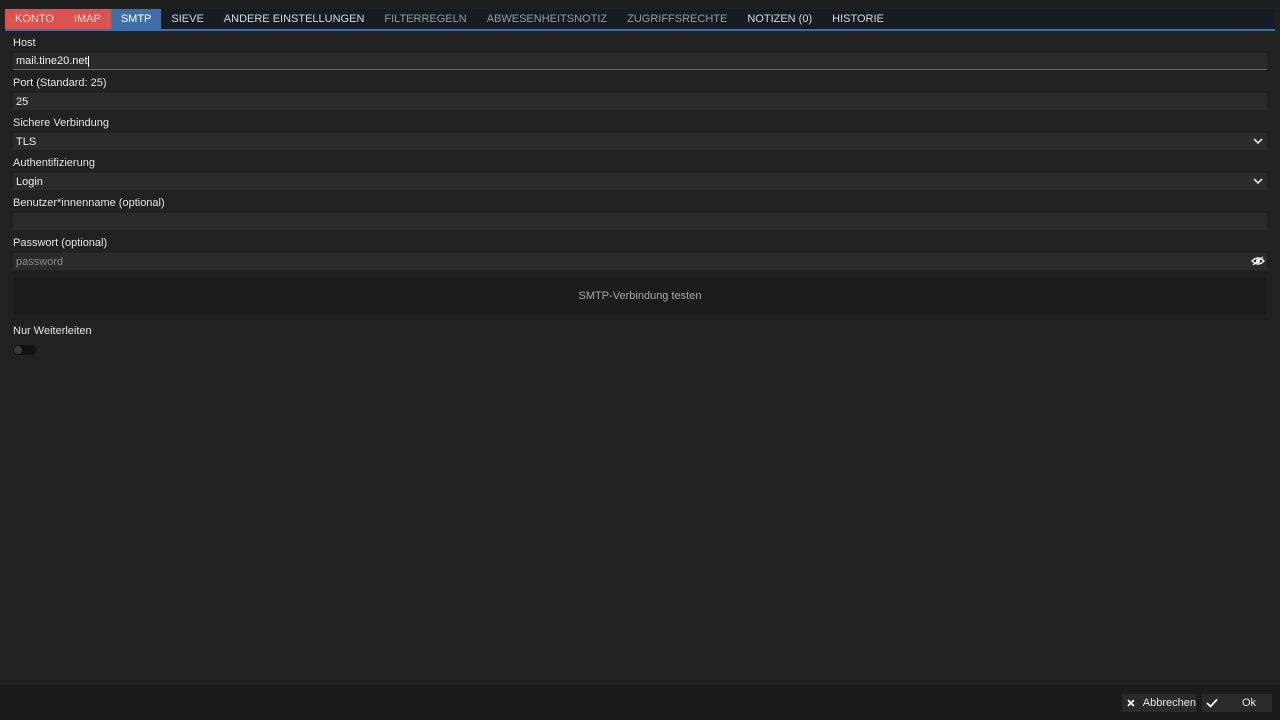 The width and height of the screenshot is (1280, 720). I want to click on username-label: Benutzer*innenname (optional), so click(89, 203).